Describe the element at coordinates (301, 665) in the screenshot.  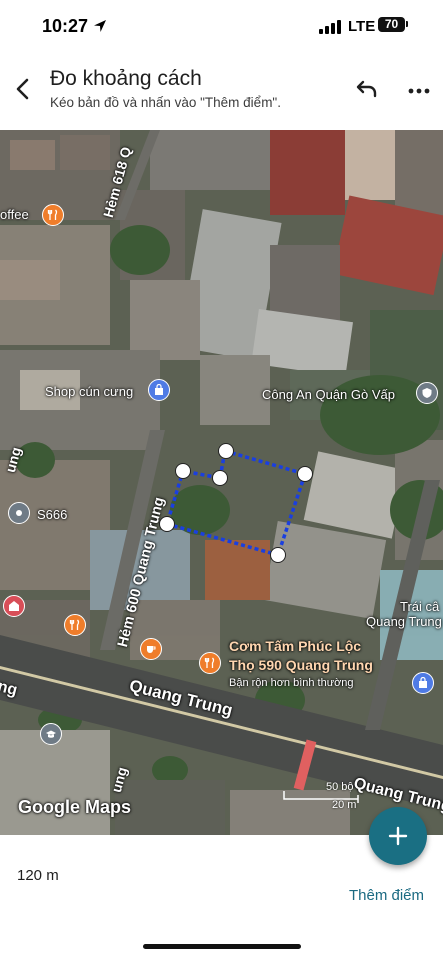
I see `place-label-restaurant-line2: Thọ 590 Quang Trung` at that location.